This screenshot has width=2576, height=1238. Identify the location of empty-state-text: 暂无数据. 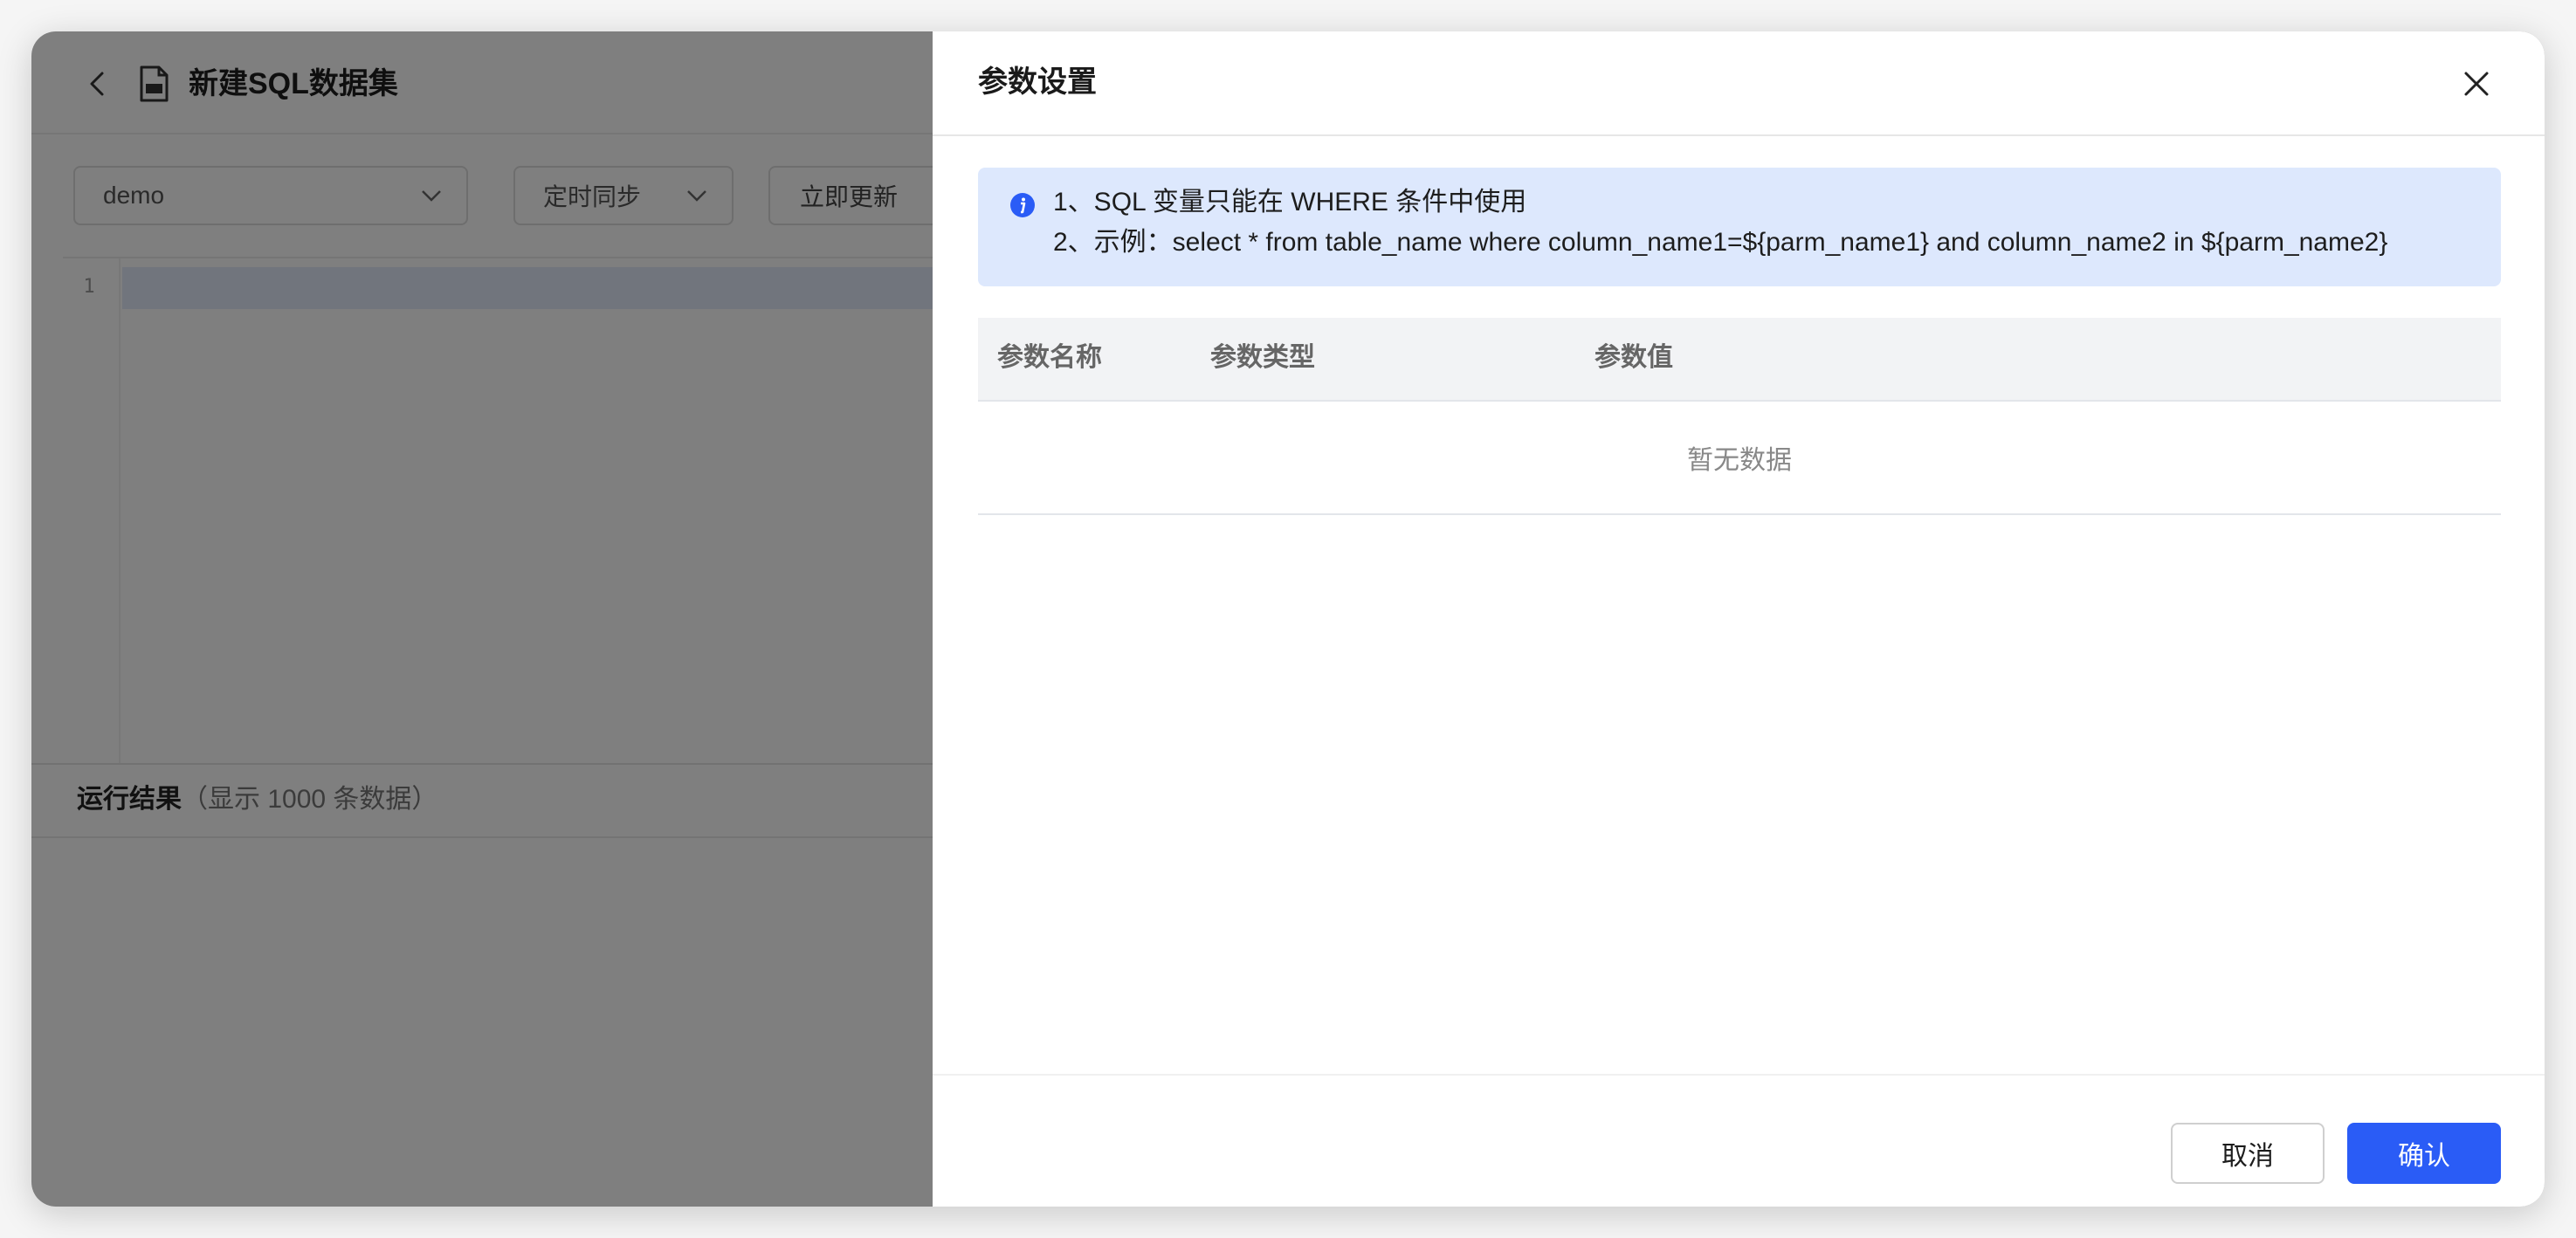
(1739, 460).